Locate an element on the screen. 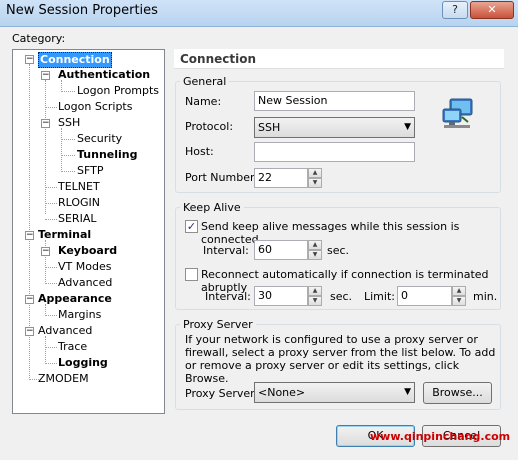  tree-item-serial: SERIAL is located at coordinates (77, 219).